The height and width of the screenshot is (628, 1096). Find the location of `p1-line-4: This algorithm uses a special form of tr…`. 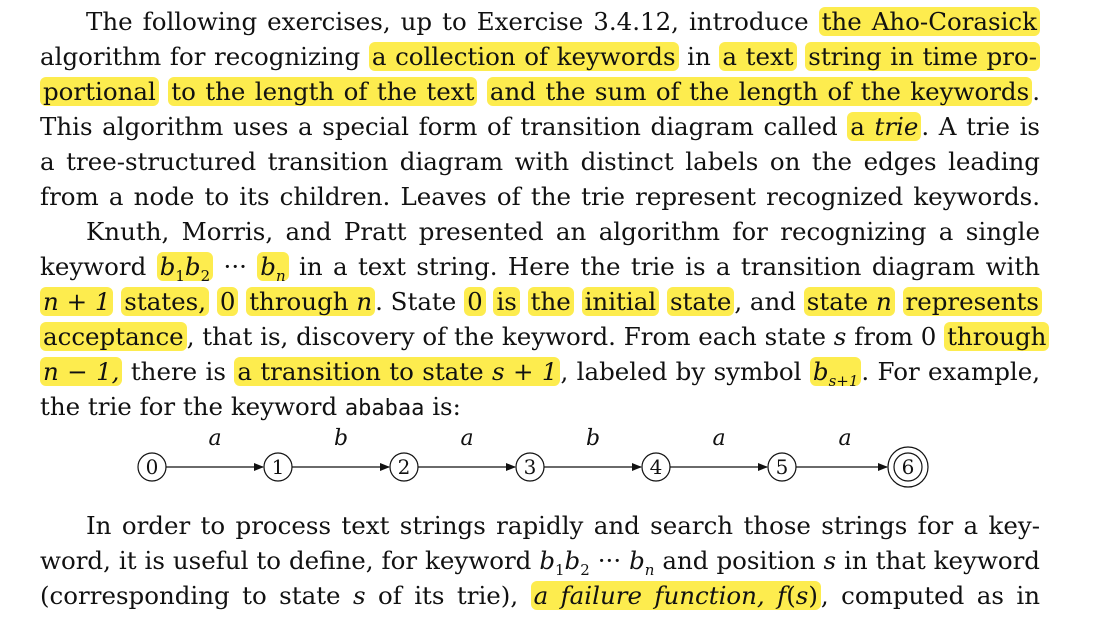

p1-line-4: This algorithm uses a special form of tr… is located at coordinates (540, 126).